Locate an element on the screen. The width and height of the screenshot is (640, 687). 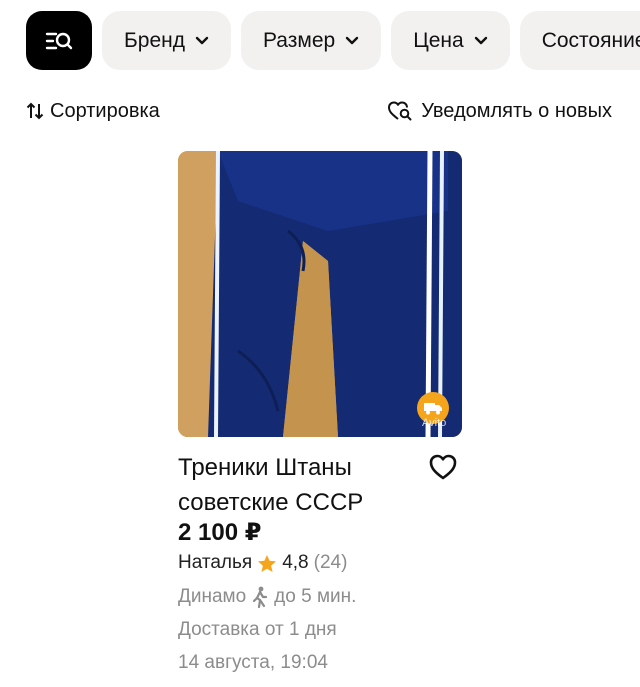
publish-date: 14 августа, 19:04 is located at coordinates (253, 662).